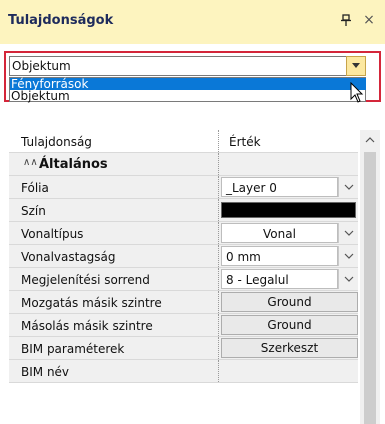 The height and width of the screenshot is (424, 385). I want to click on property-row-linetype: Vonaltípus Vonal, so click(183, 233).